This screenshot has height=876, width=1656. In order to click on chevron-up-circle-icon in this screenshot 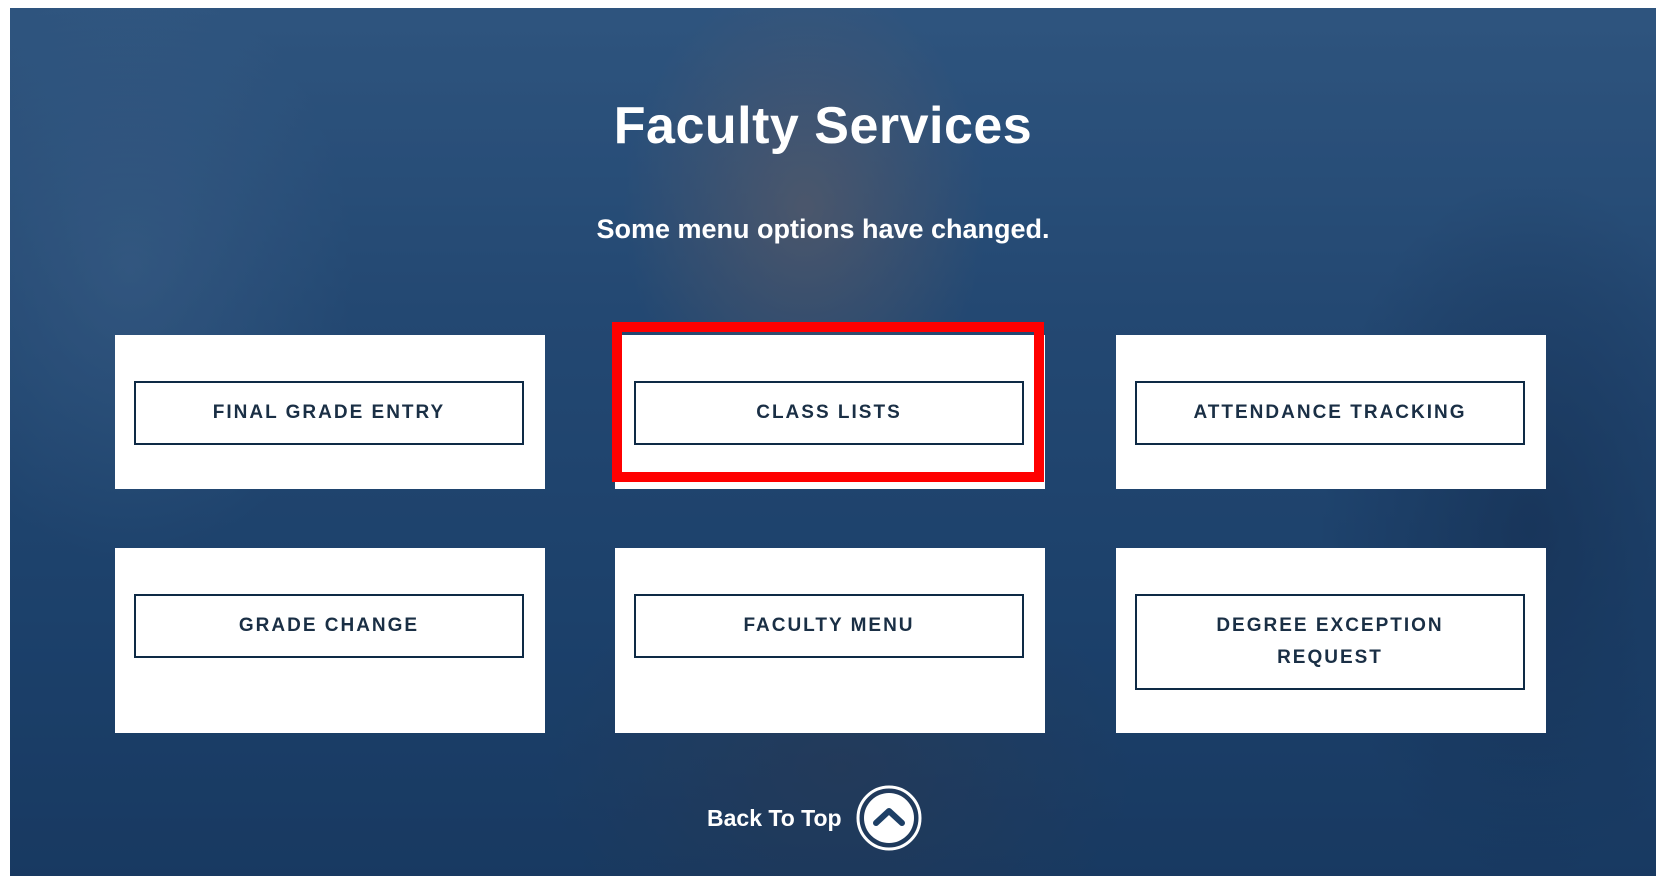, I will do `click(889, 818)`.